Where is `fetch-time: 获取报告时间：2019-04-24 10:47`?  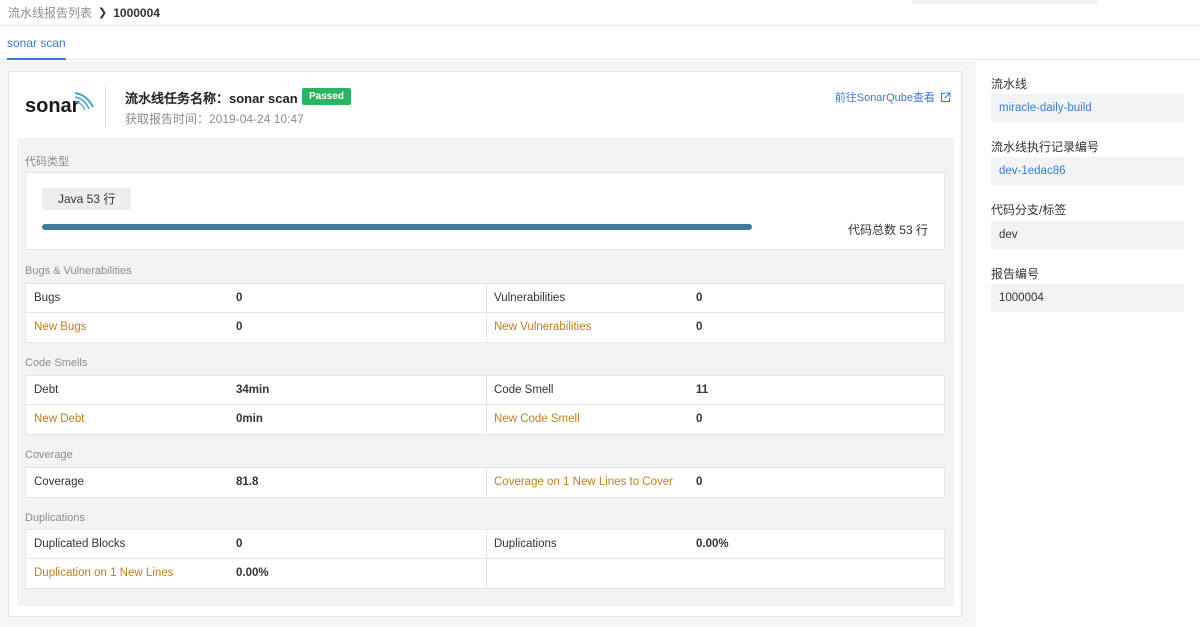
fetch-time: 获取报告时间：2019-04-24 10:47 is located at coordinates (214, 119).